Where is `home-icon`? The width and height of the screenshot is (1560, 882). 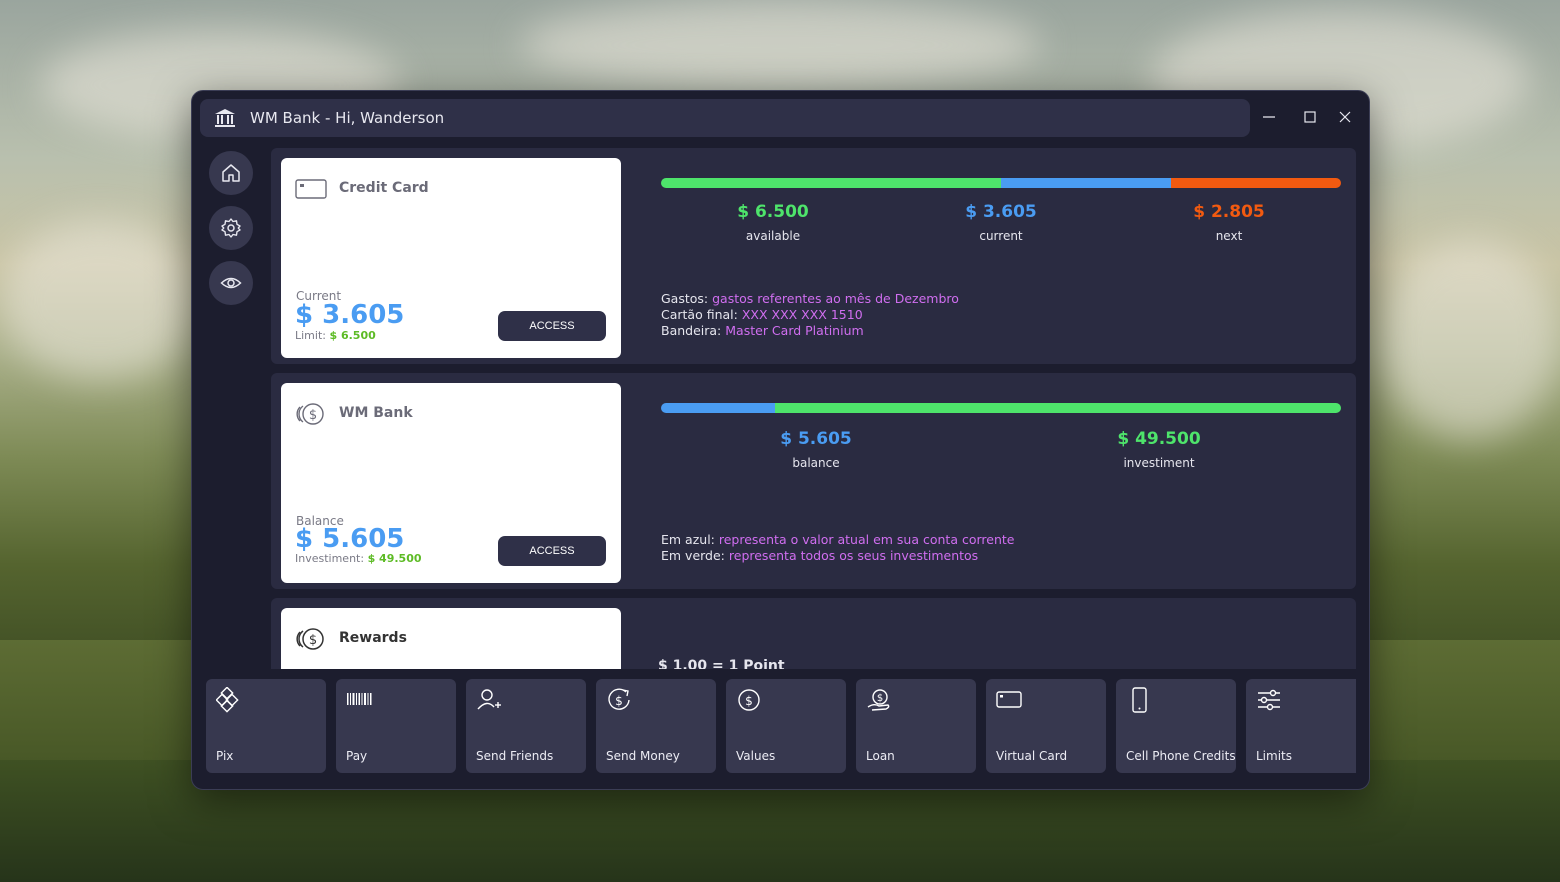 home-icon is located at coordinates (231, 173).